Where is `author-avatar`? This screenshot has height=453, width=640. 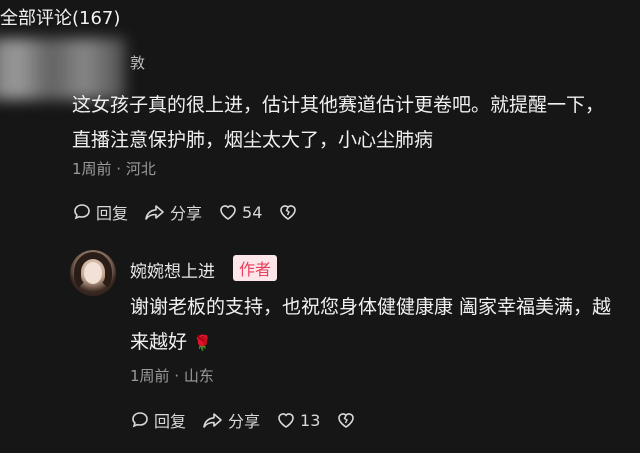 author-avatar is located at coordinates (93, 273).